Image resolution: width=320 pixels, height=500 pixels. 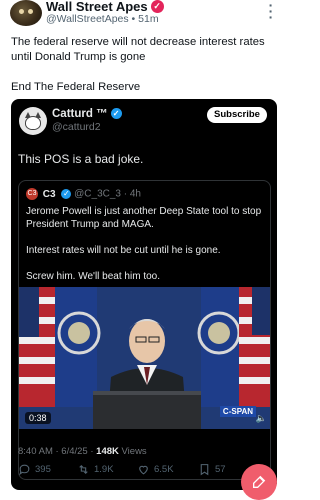 I want to click on author-avatar, so click(x=26, y=13).